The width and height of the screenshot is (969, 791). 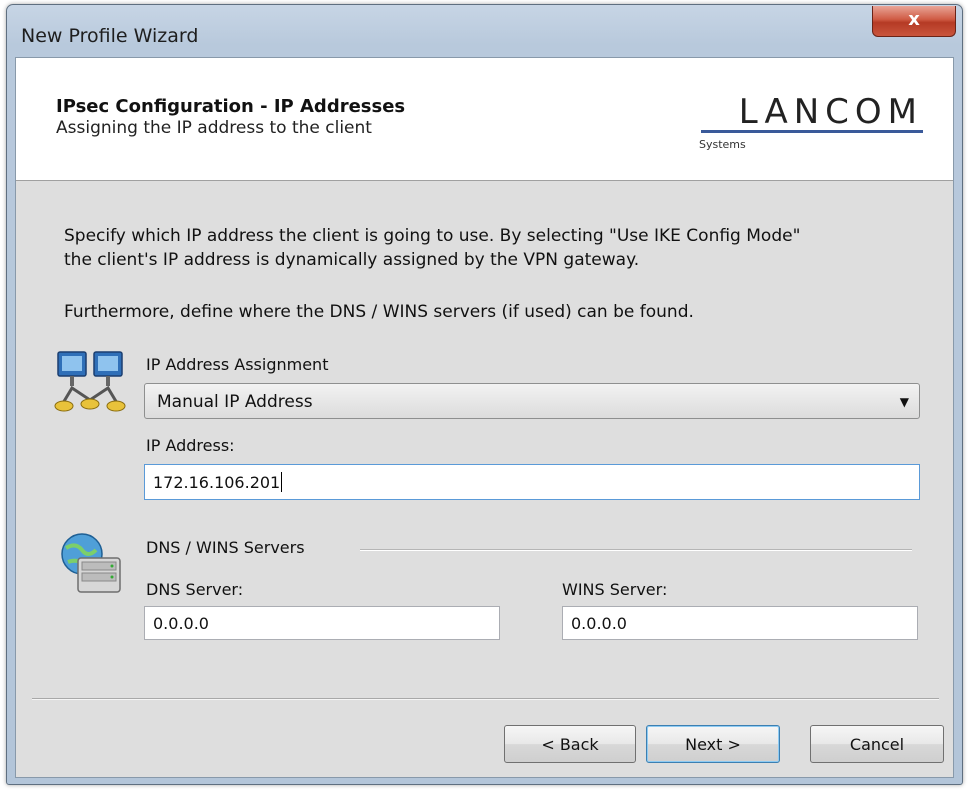 What do you see at coordinates (91, 563) in the screenshot?
I see `globe-server-icon` at bounding box center [91, 563].